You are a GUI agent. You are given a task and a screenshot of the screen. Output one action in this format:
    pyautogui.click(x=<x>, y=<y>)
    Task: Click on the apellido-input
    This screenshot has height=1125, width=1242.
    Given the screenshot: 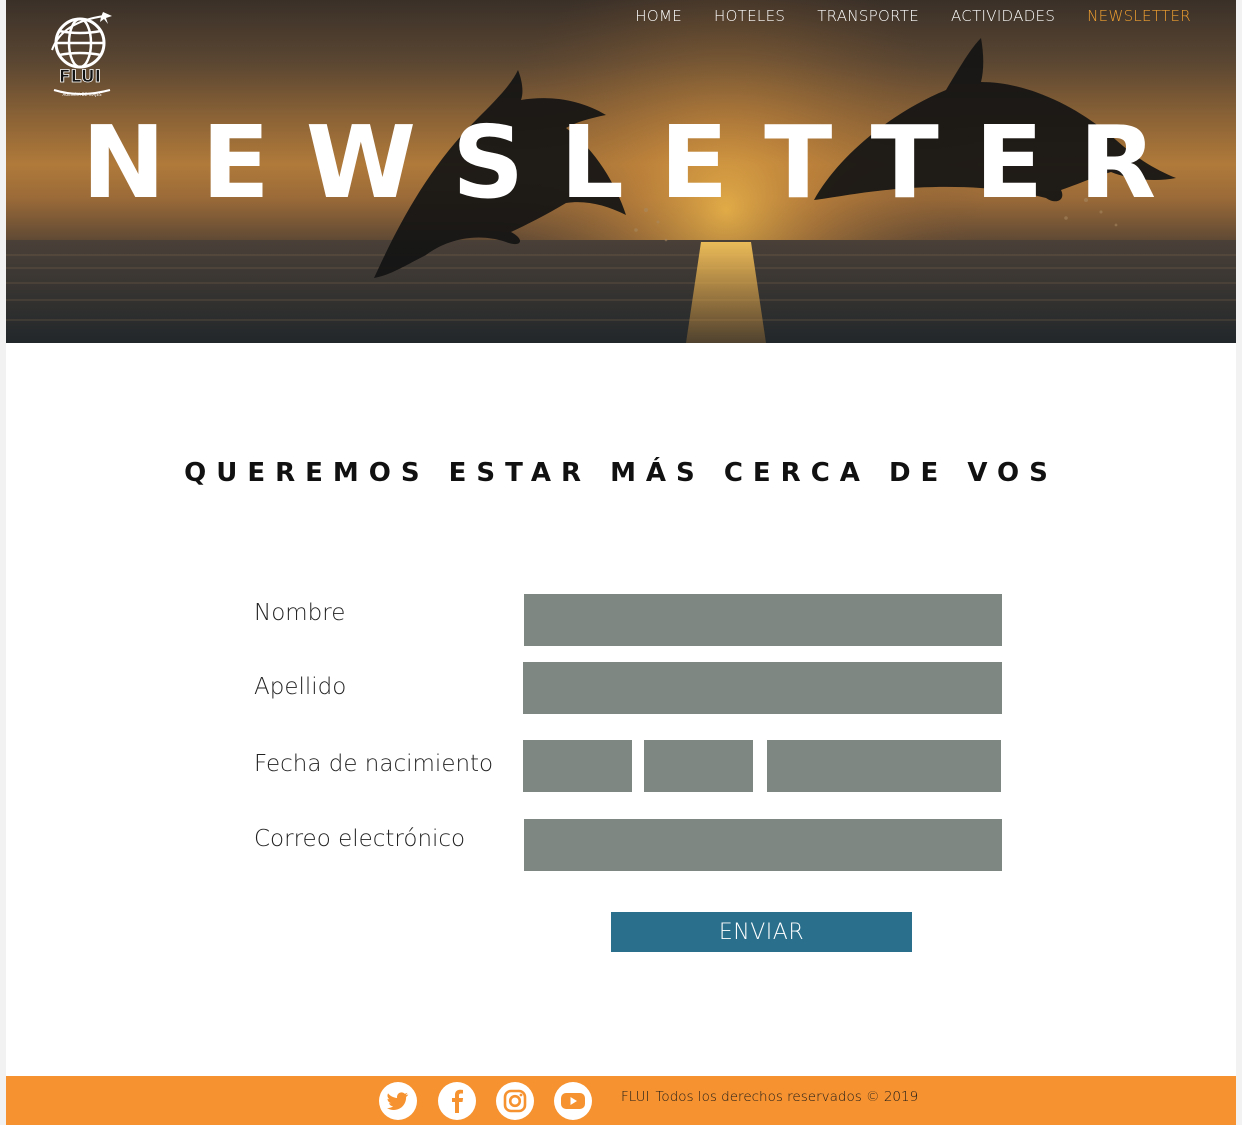 What is the action you would take?
    pyautogui.click(x=762, y=688)
    